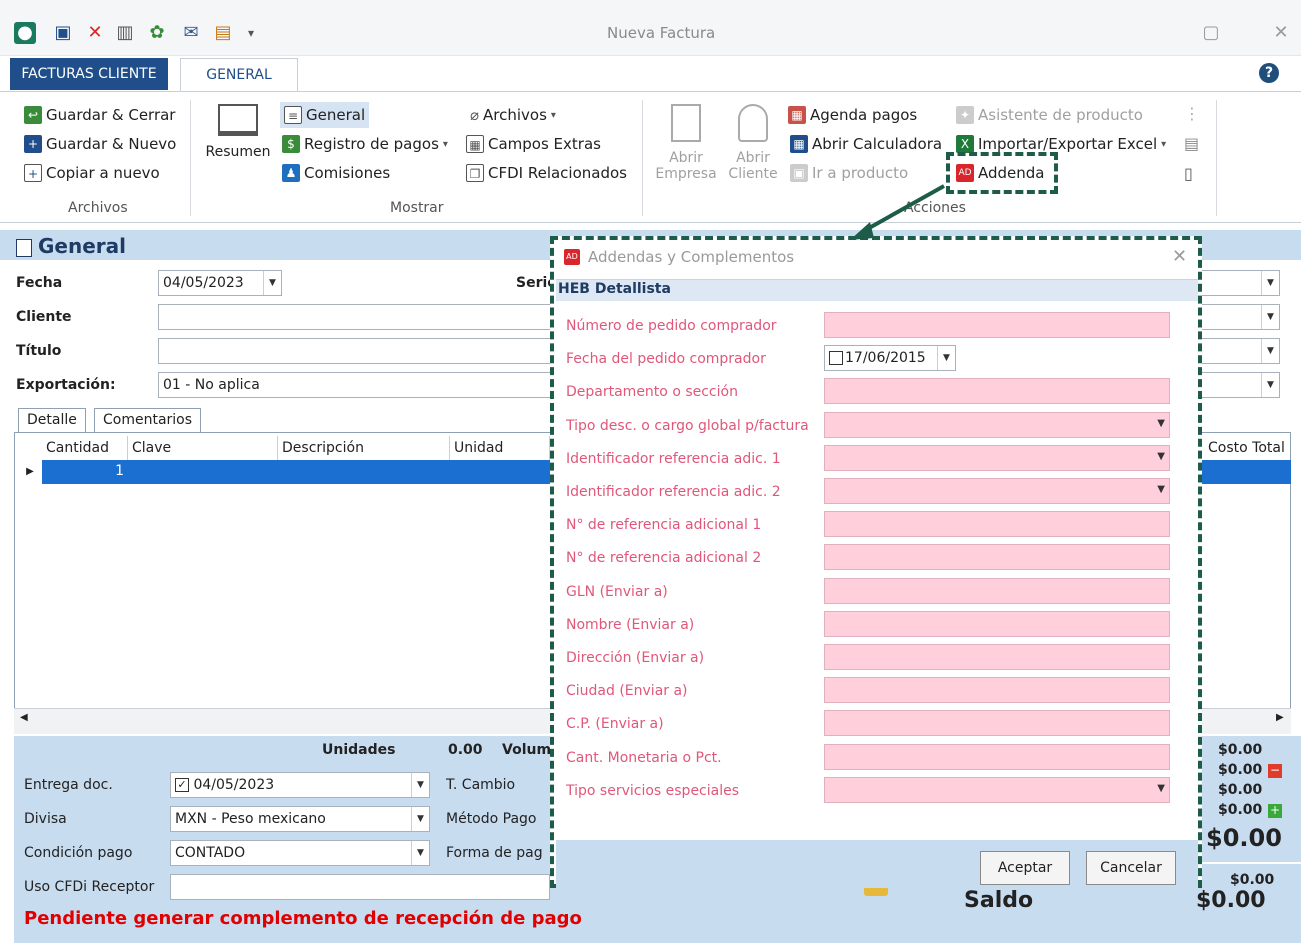  What do you see at coordinates (836, 358) in the screenshot?
I see `checkbox-icon` at bounding box center [836, 358].